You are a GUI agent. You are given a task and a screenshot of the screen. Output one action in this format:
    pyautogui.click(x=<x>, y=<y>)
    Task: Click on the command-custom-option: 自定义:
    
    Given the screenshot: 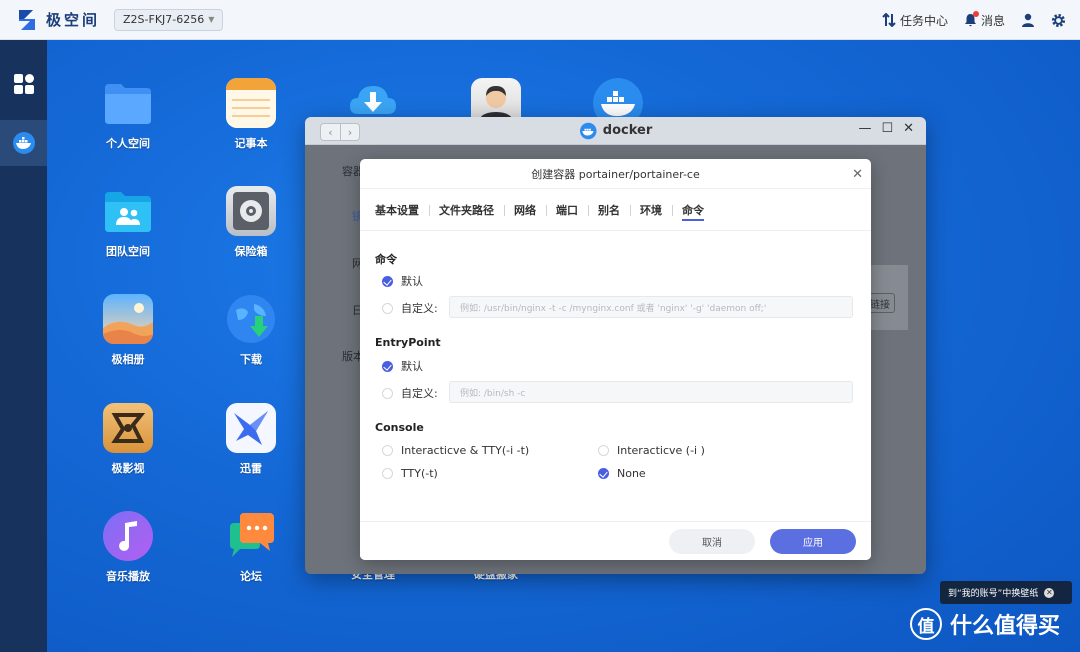 What is the action you would take?
    pyautogui.click(x=410, y=308)
    